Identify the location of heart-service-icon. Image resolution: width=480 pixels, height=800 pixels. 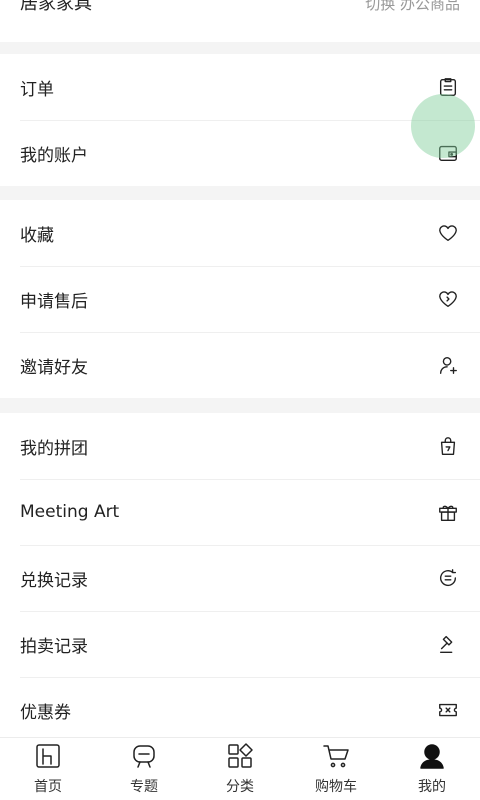
(448, 299).